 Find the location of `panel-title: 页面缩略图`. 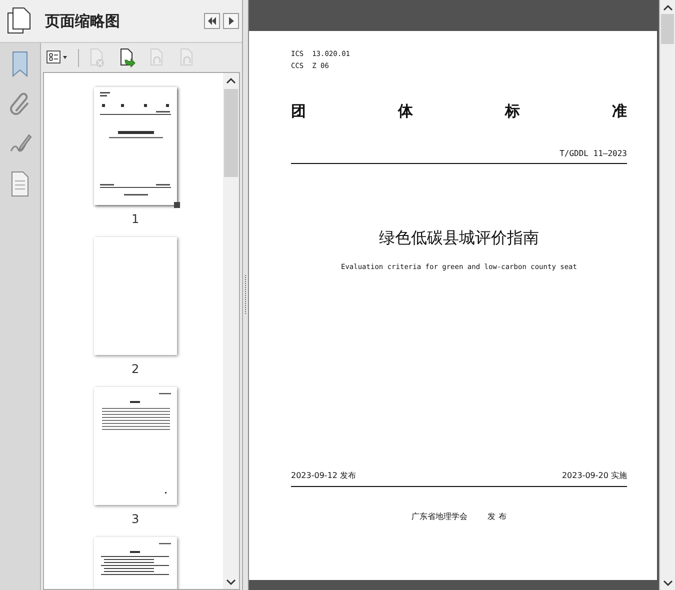

panel-title: 页面缩略图 is located at coordinates (83, 21).